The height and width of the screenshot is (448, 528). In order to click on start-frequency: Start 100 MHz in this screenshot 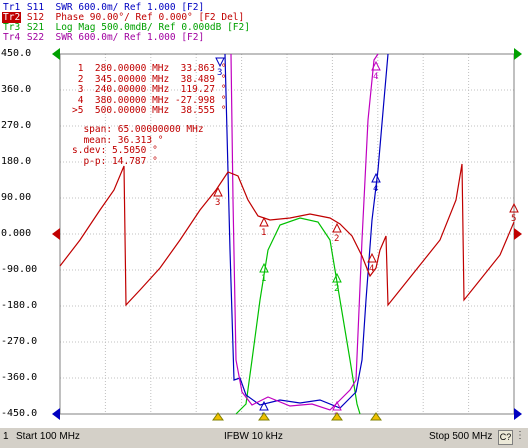, I will do `click(48, 436)`.